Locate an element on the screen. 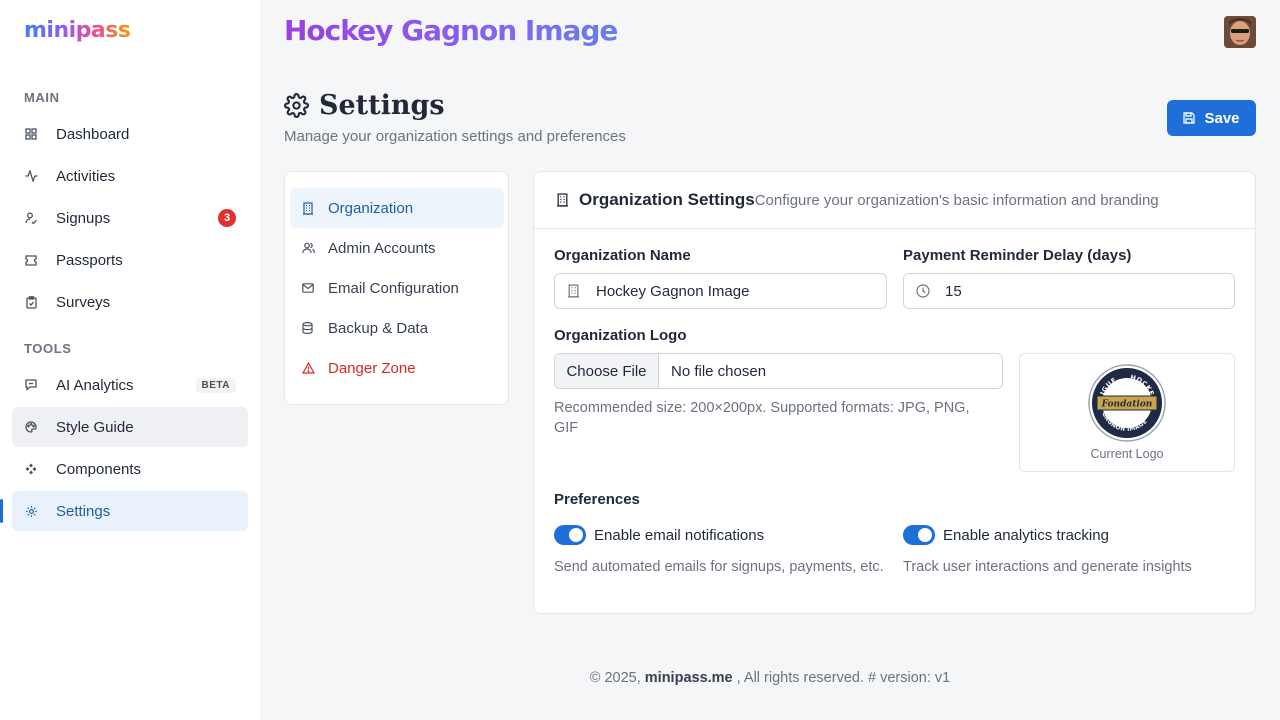  organization-title: Hockey Gagnon Image is located at coordinates (451, 30).